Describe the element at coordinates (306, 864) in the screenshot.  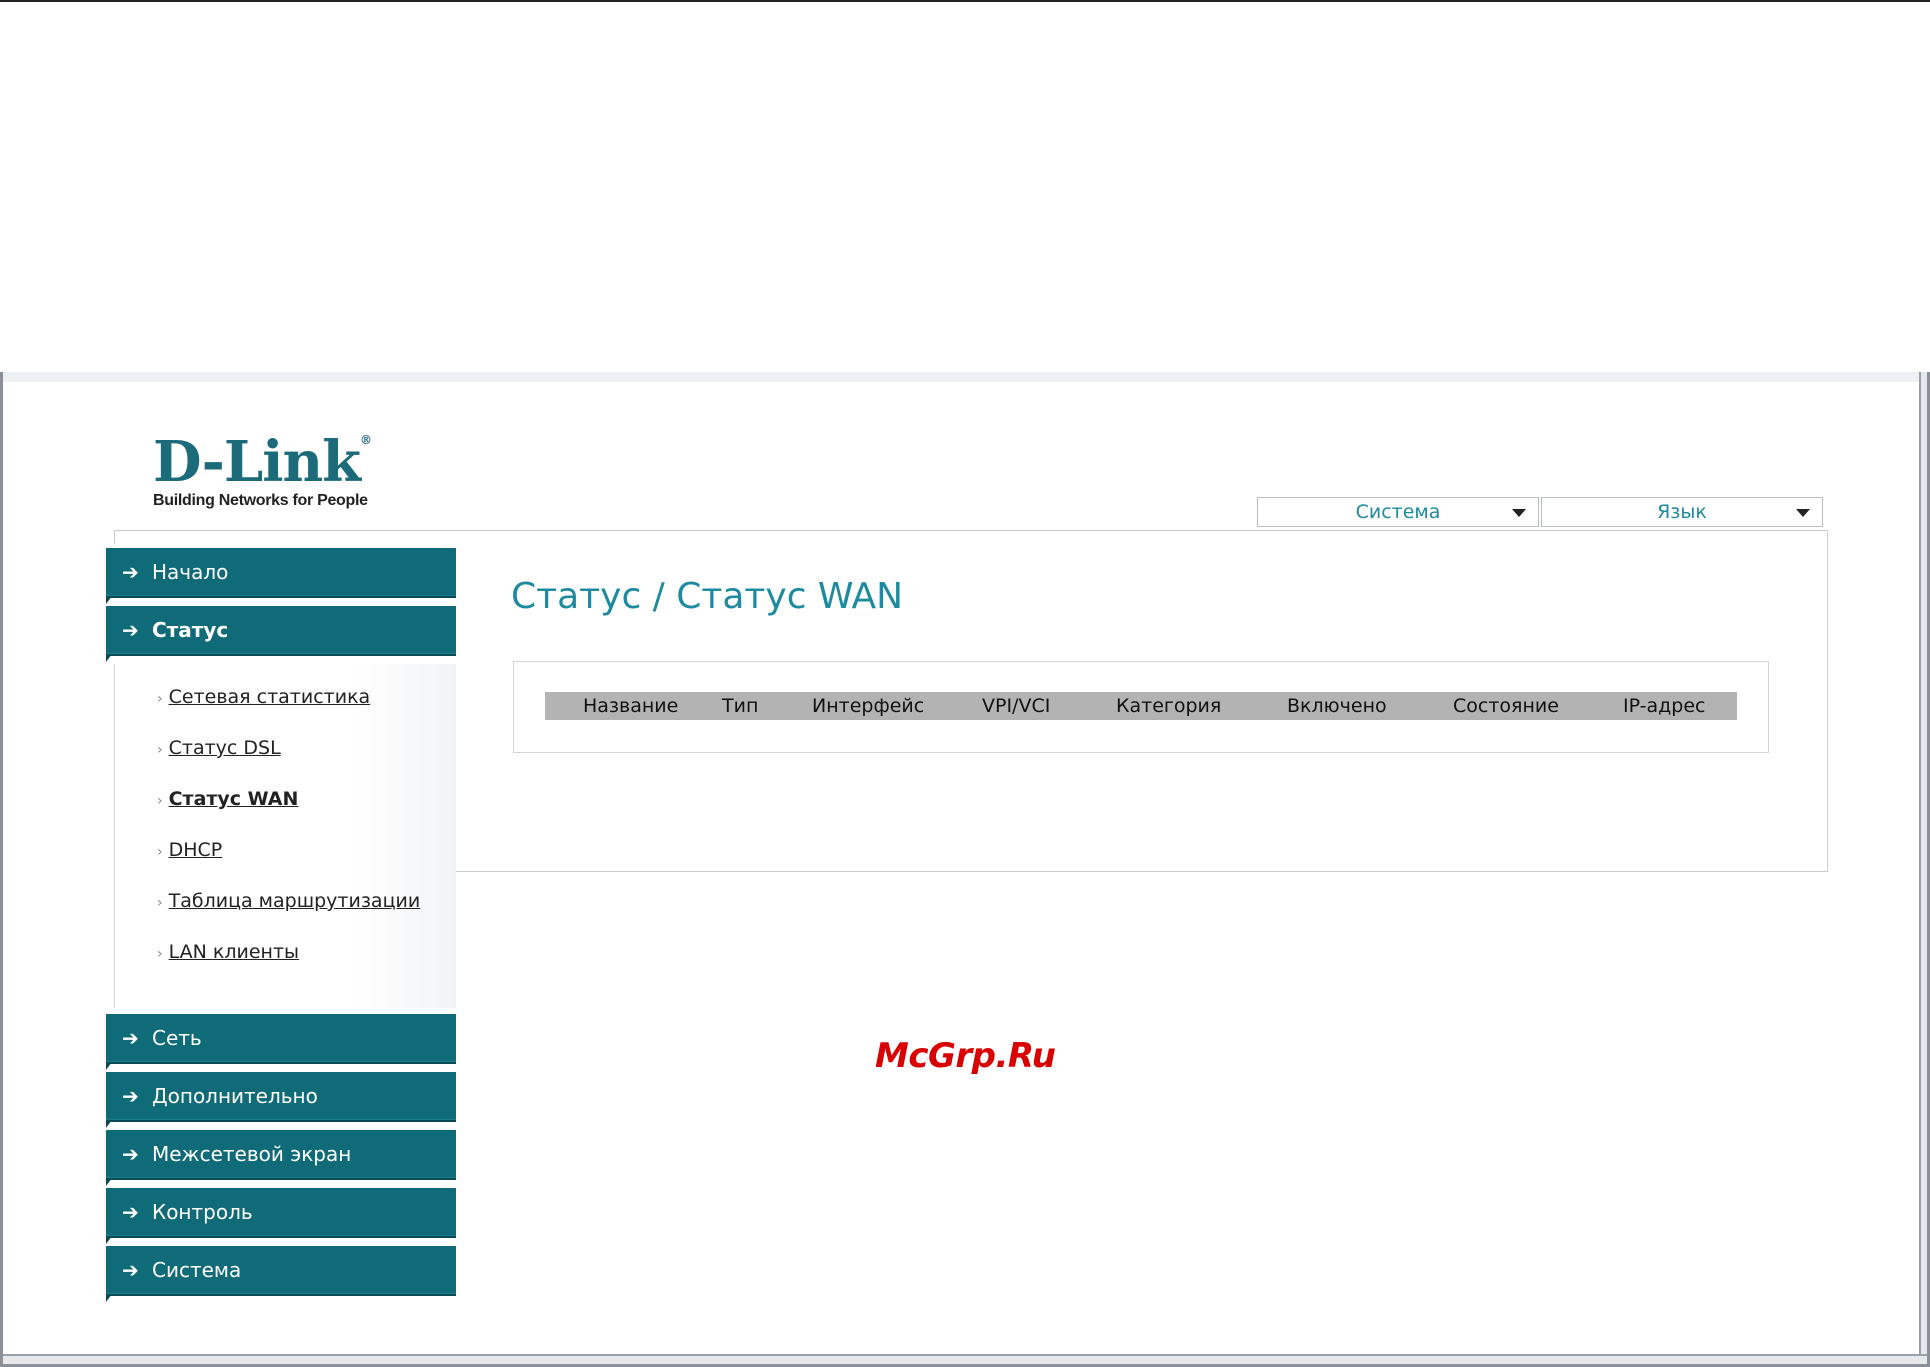
I see `submenu-item-dhcp: › DHCP` at that location.